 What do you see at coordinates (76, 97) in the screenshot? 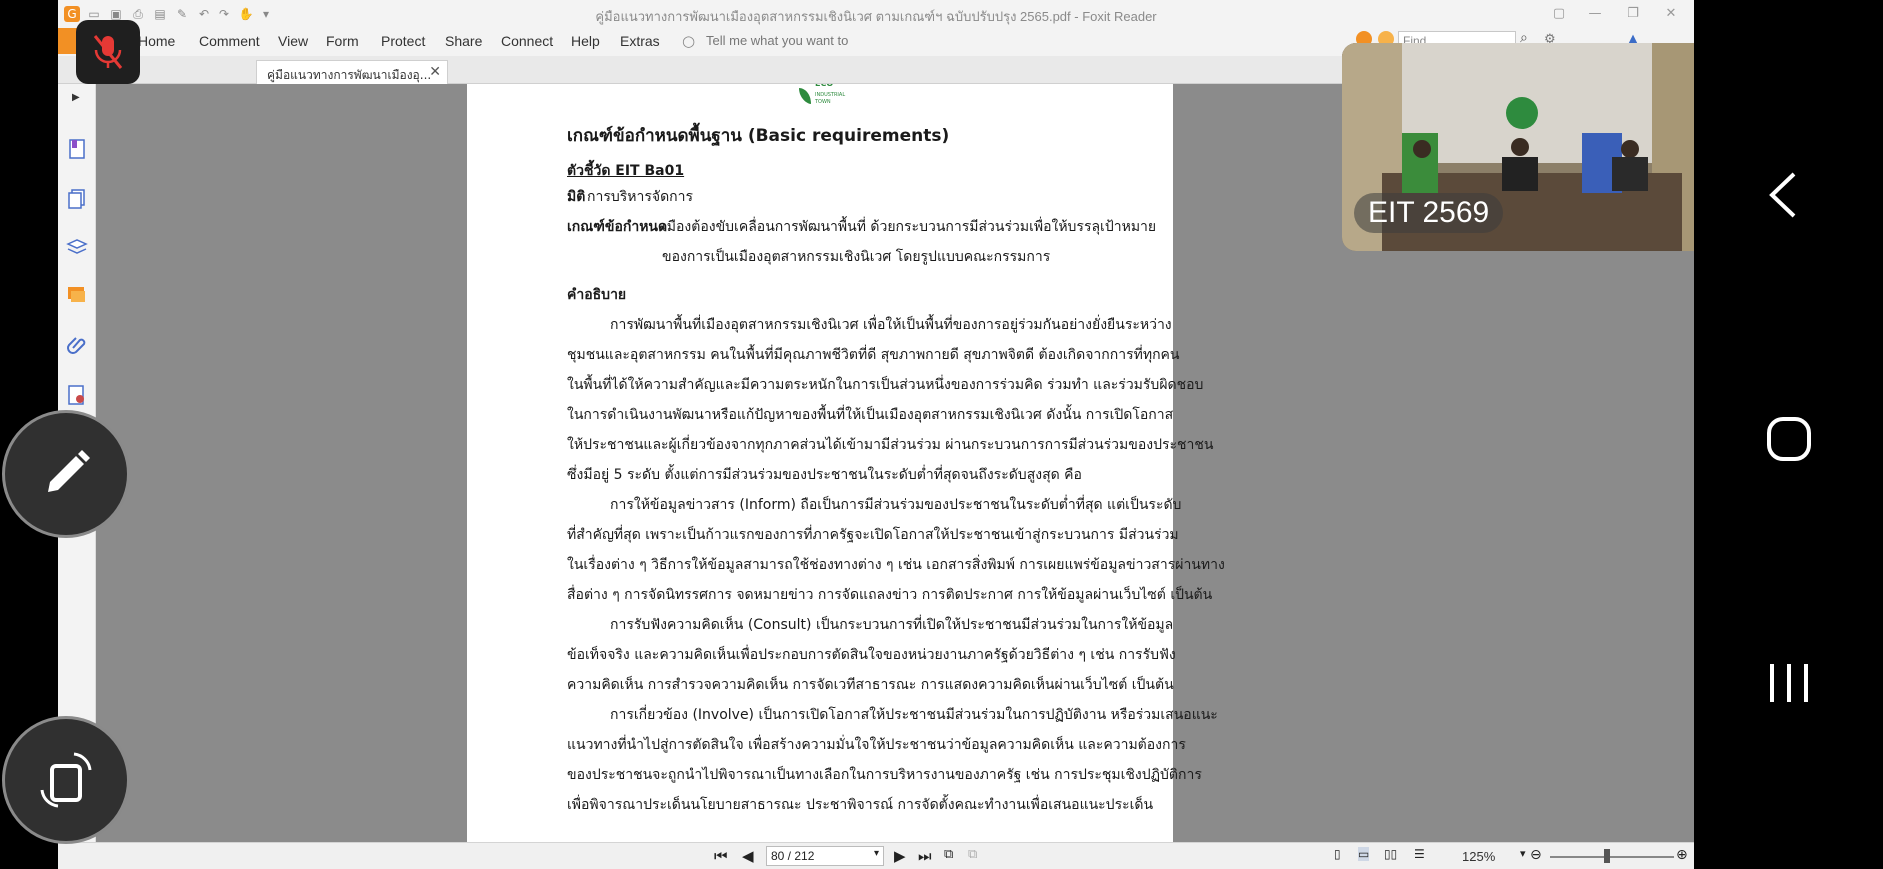
I see `expand-panel-icon: ▶` at bounding box center [76, 97].